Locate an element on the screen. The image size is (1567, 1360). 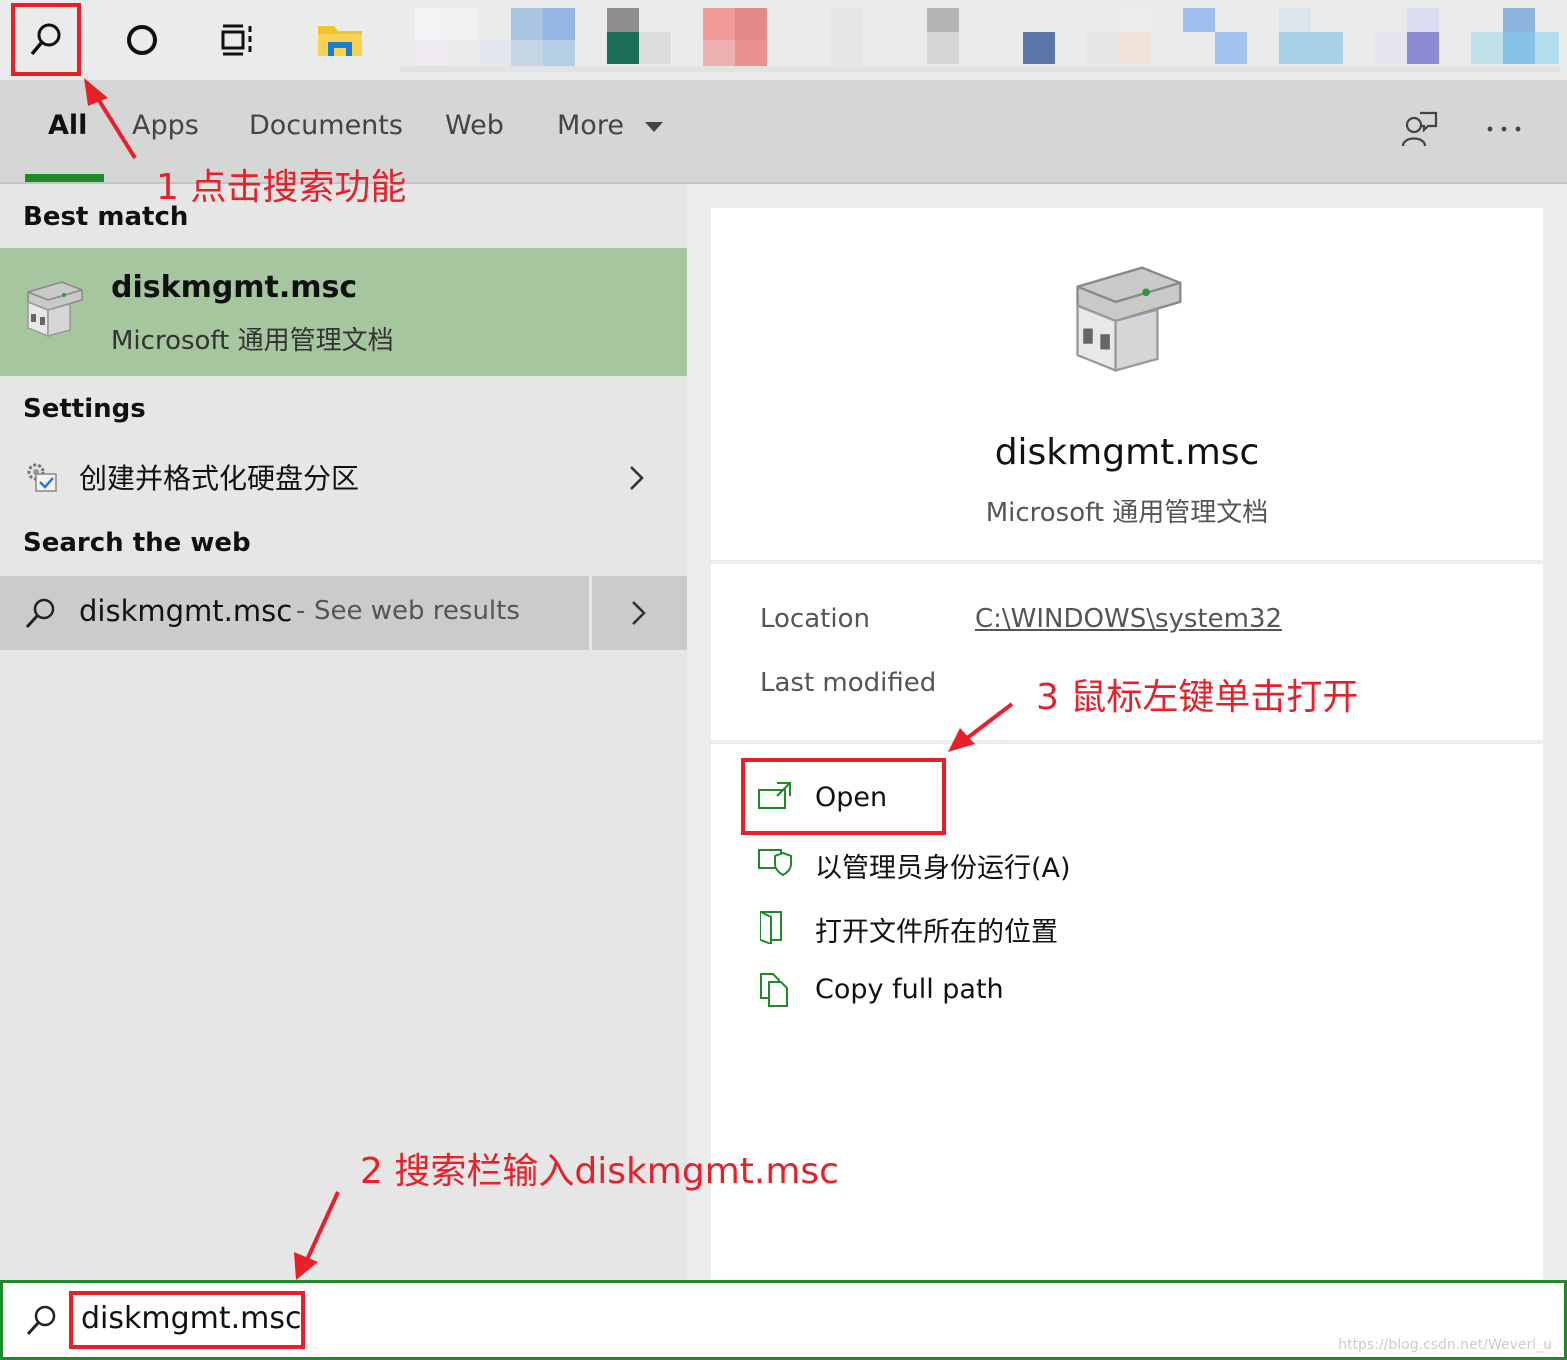
copy-full-path-action: Copy full path is located at coordinates (967, 992).